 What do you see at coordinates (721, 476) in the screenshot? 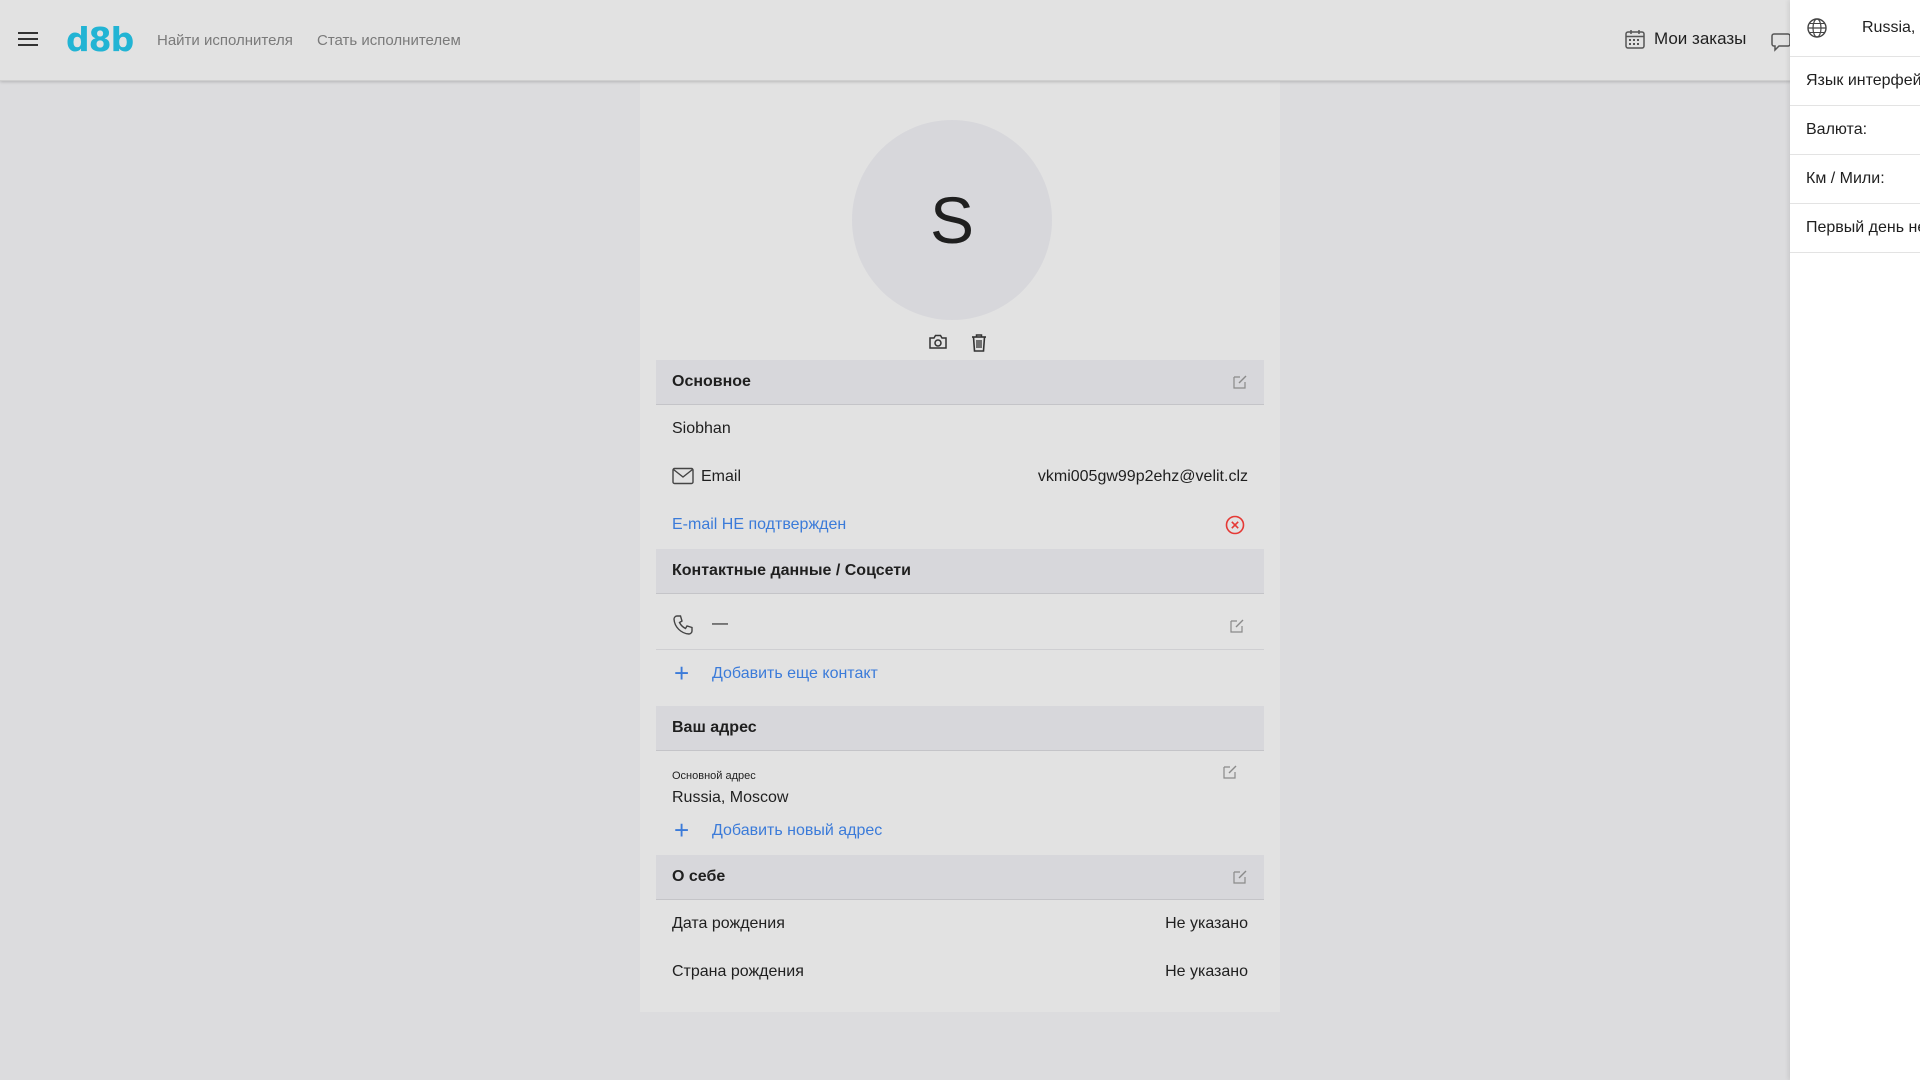
I see `email-label: Email` at bounding box center [721, 476].